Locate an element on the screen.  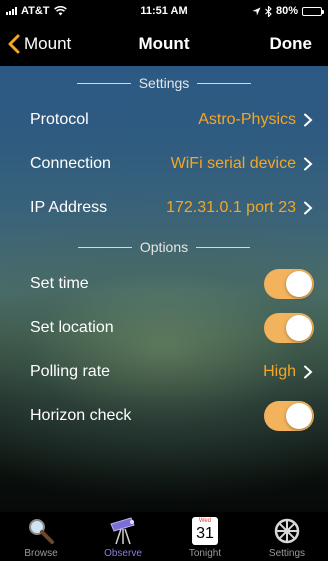
polling-rate-value: High is located at coordinates (279, 371).